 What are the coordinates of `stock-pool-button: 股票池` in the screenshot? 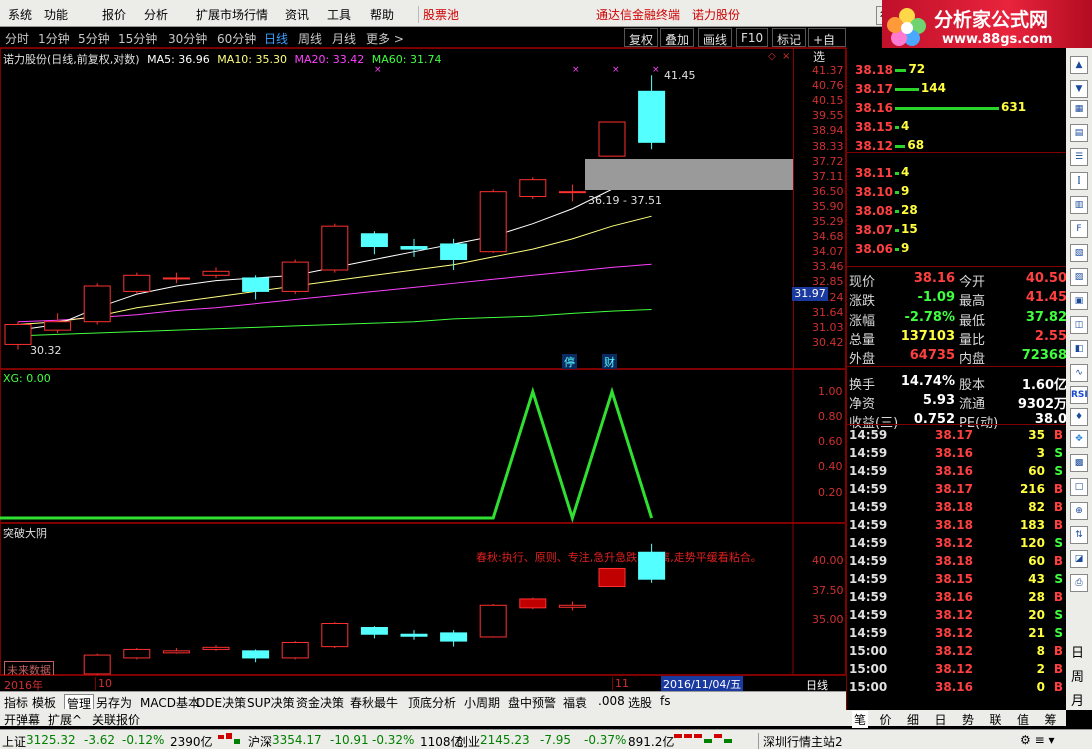 It's located at (438, 14).